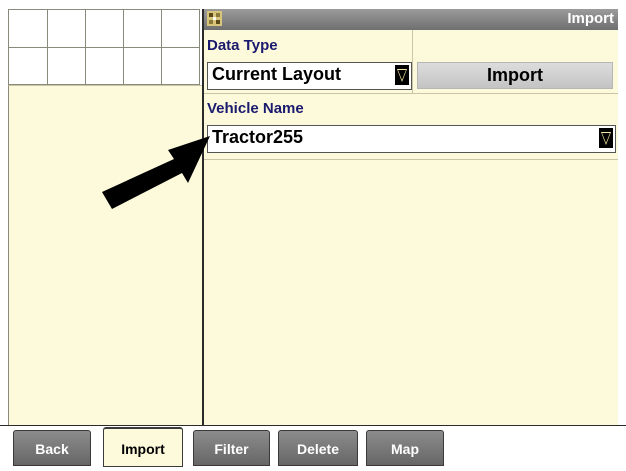  What do you see at coordinates (277, 74) in the screenshot?
I see `data-type-value: Current Layout` at bounding box center [277, 74].